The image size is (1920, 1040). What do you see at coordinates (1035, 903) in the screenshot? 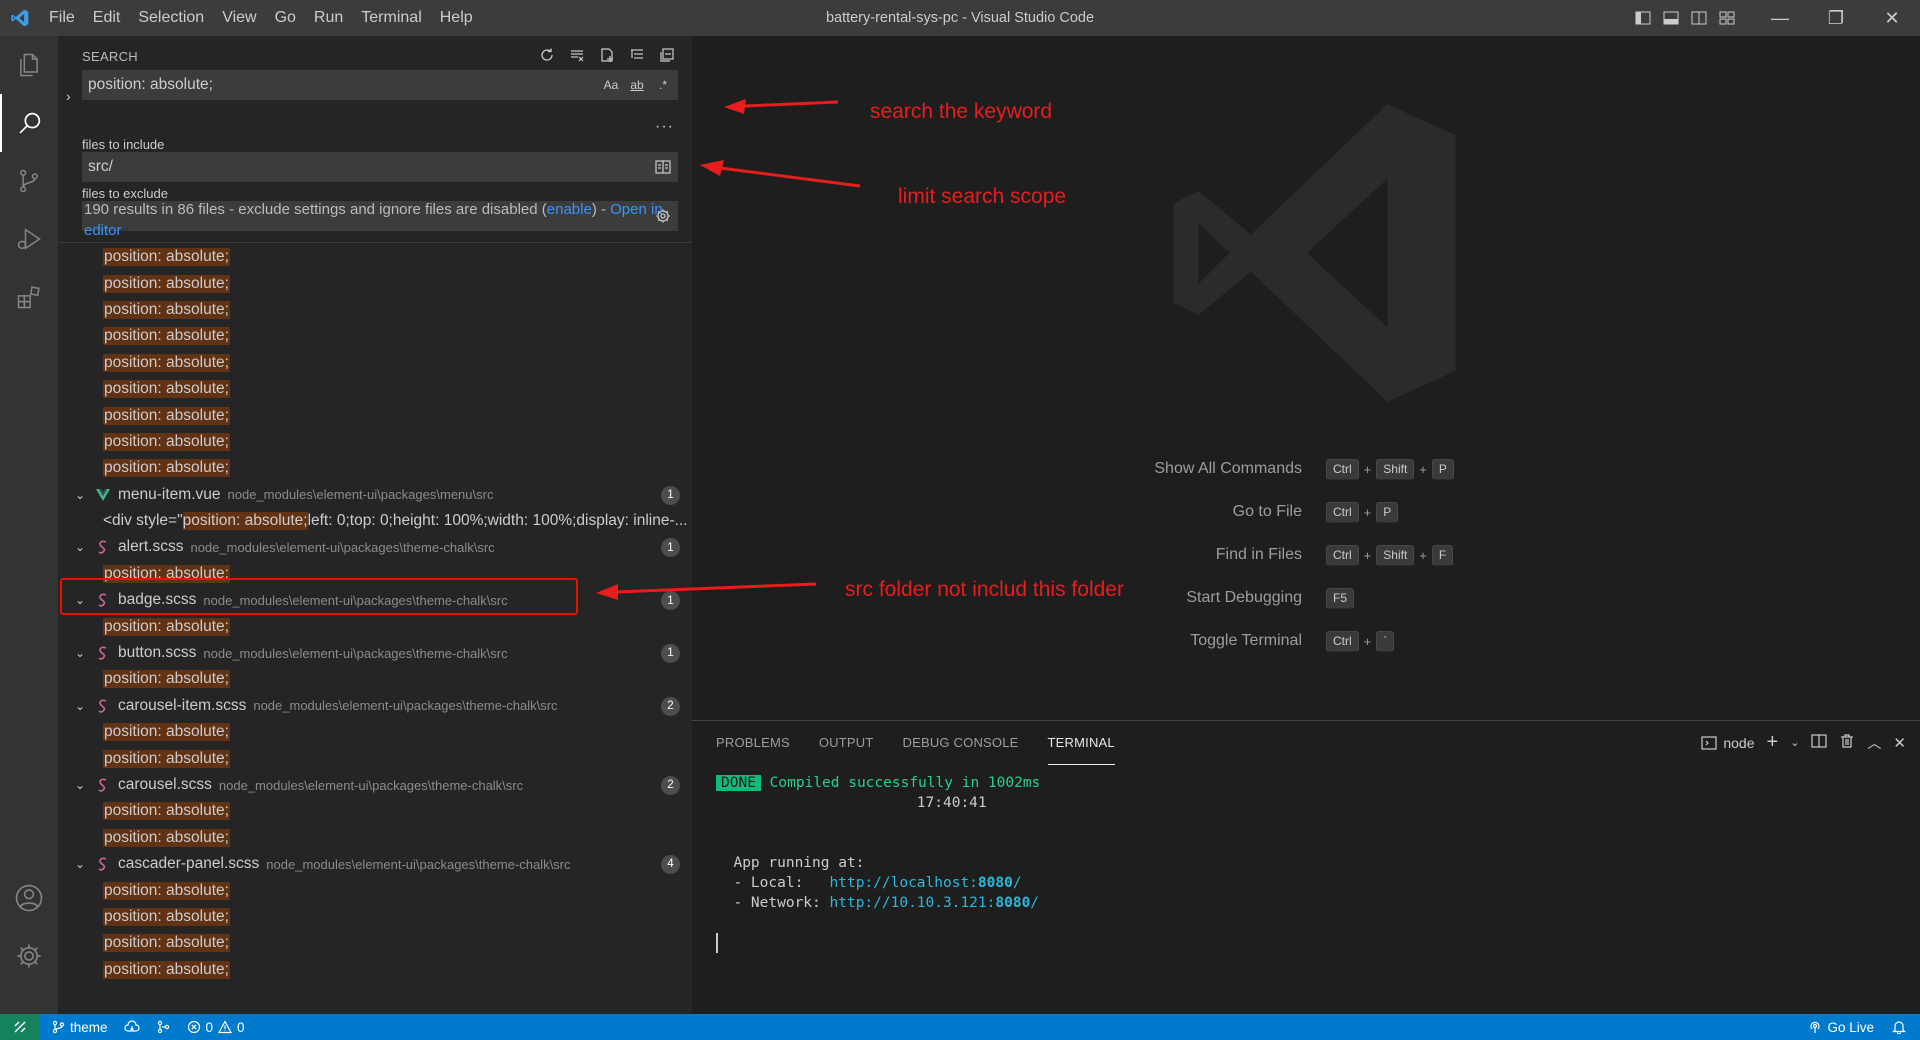
I see `network-url-suffix: /` at bounding box center [1035, 903].